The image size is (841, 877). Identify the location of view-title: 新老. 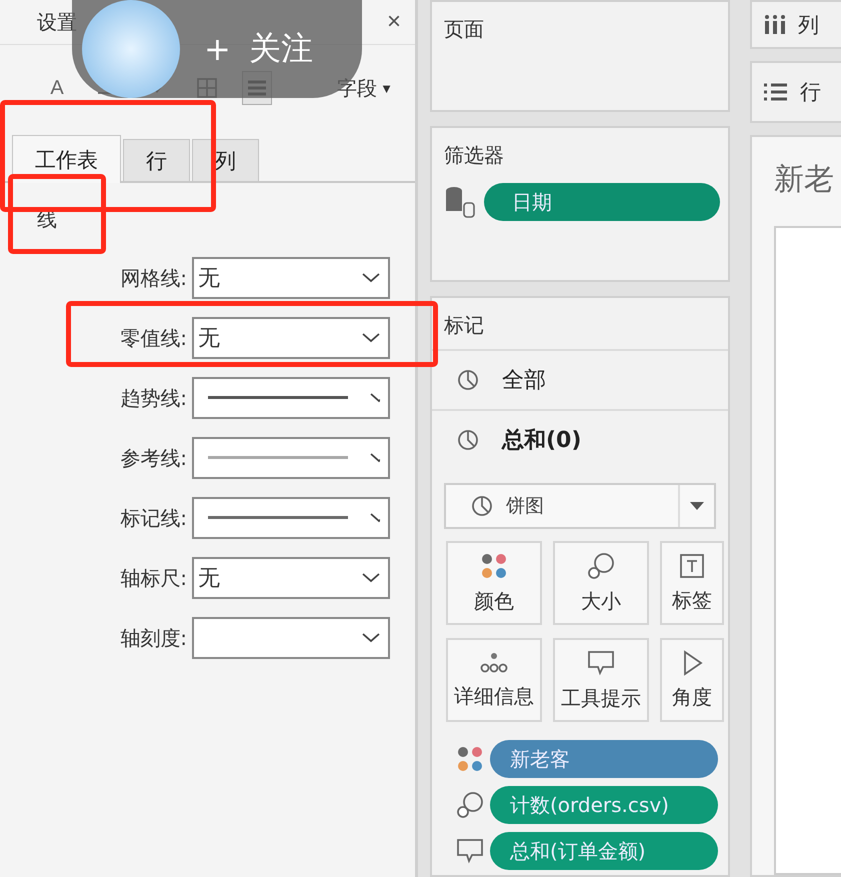
(804, 180).